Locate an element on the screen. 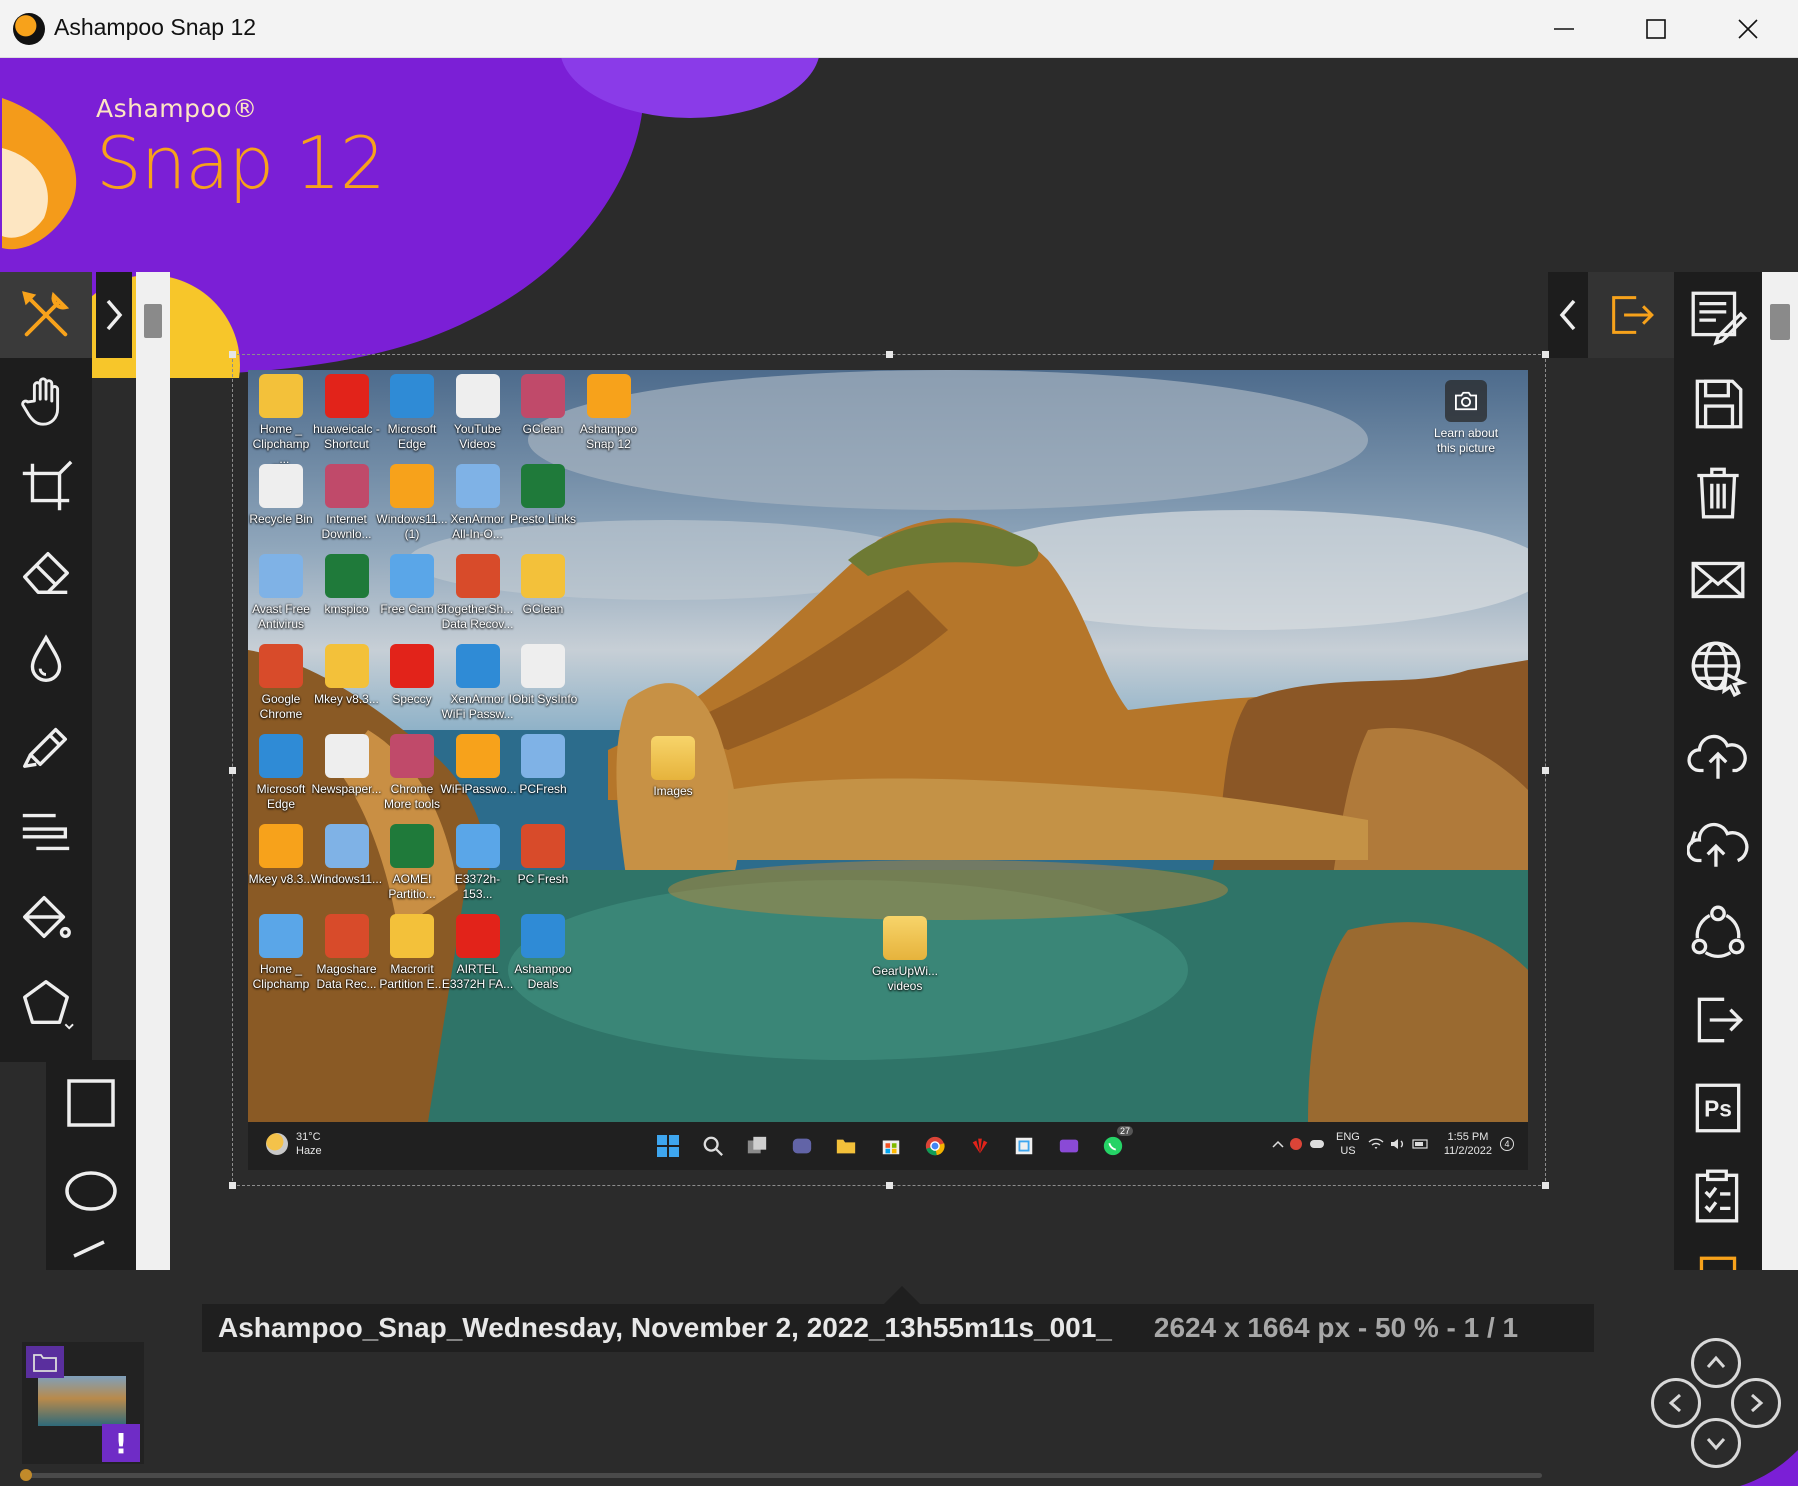 The width and height of the screenshot is (1798, 1486). left-scrollbar is located at coordinates (153, 771).